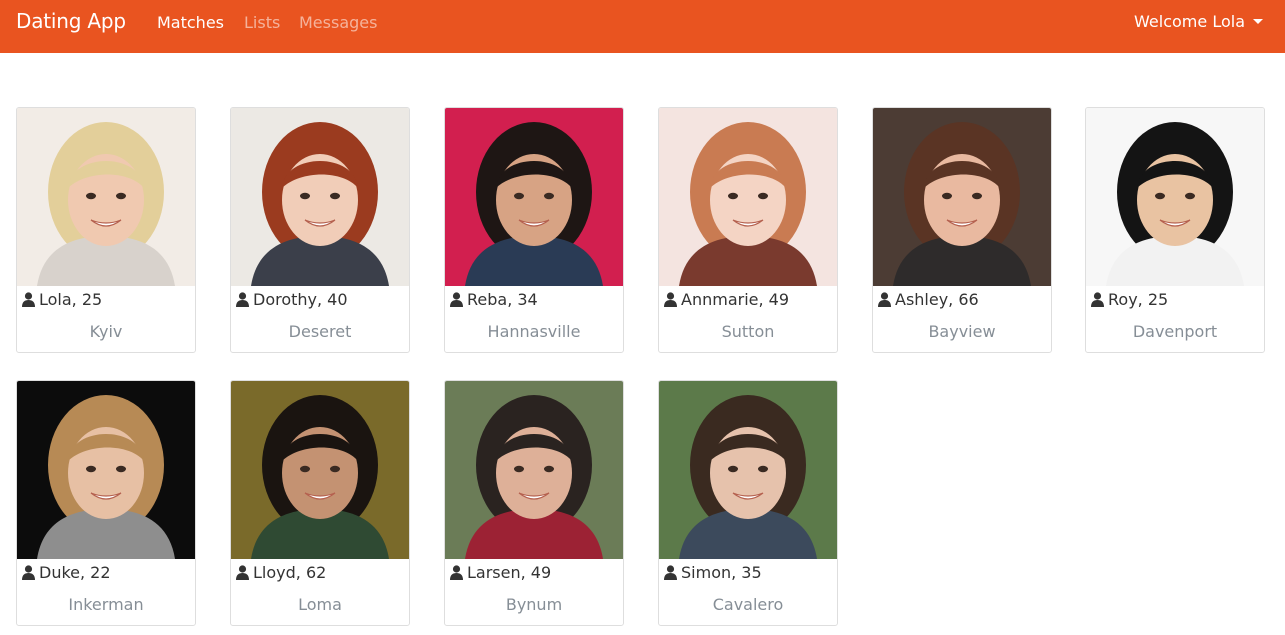 The width and height of the screenshot is (1285, 635). I want to click on match-city: Loma, so click(320, 604).